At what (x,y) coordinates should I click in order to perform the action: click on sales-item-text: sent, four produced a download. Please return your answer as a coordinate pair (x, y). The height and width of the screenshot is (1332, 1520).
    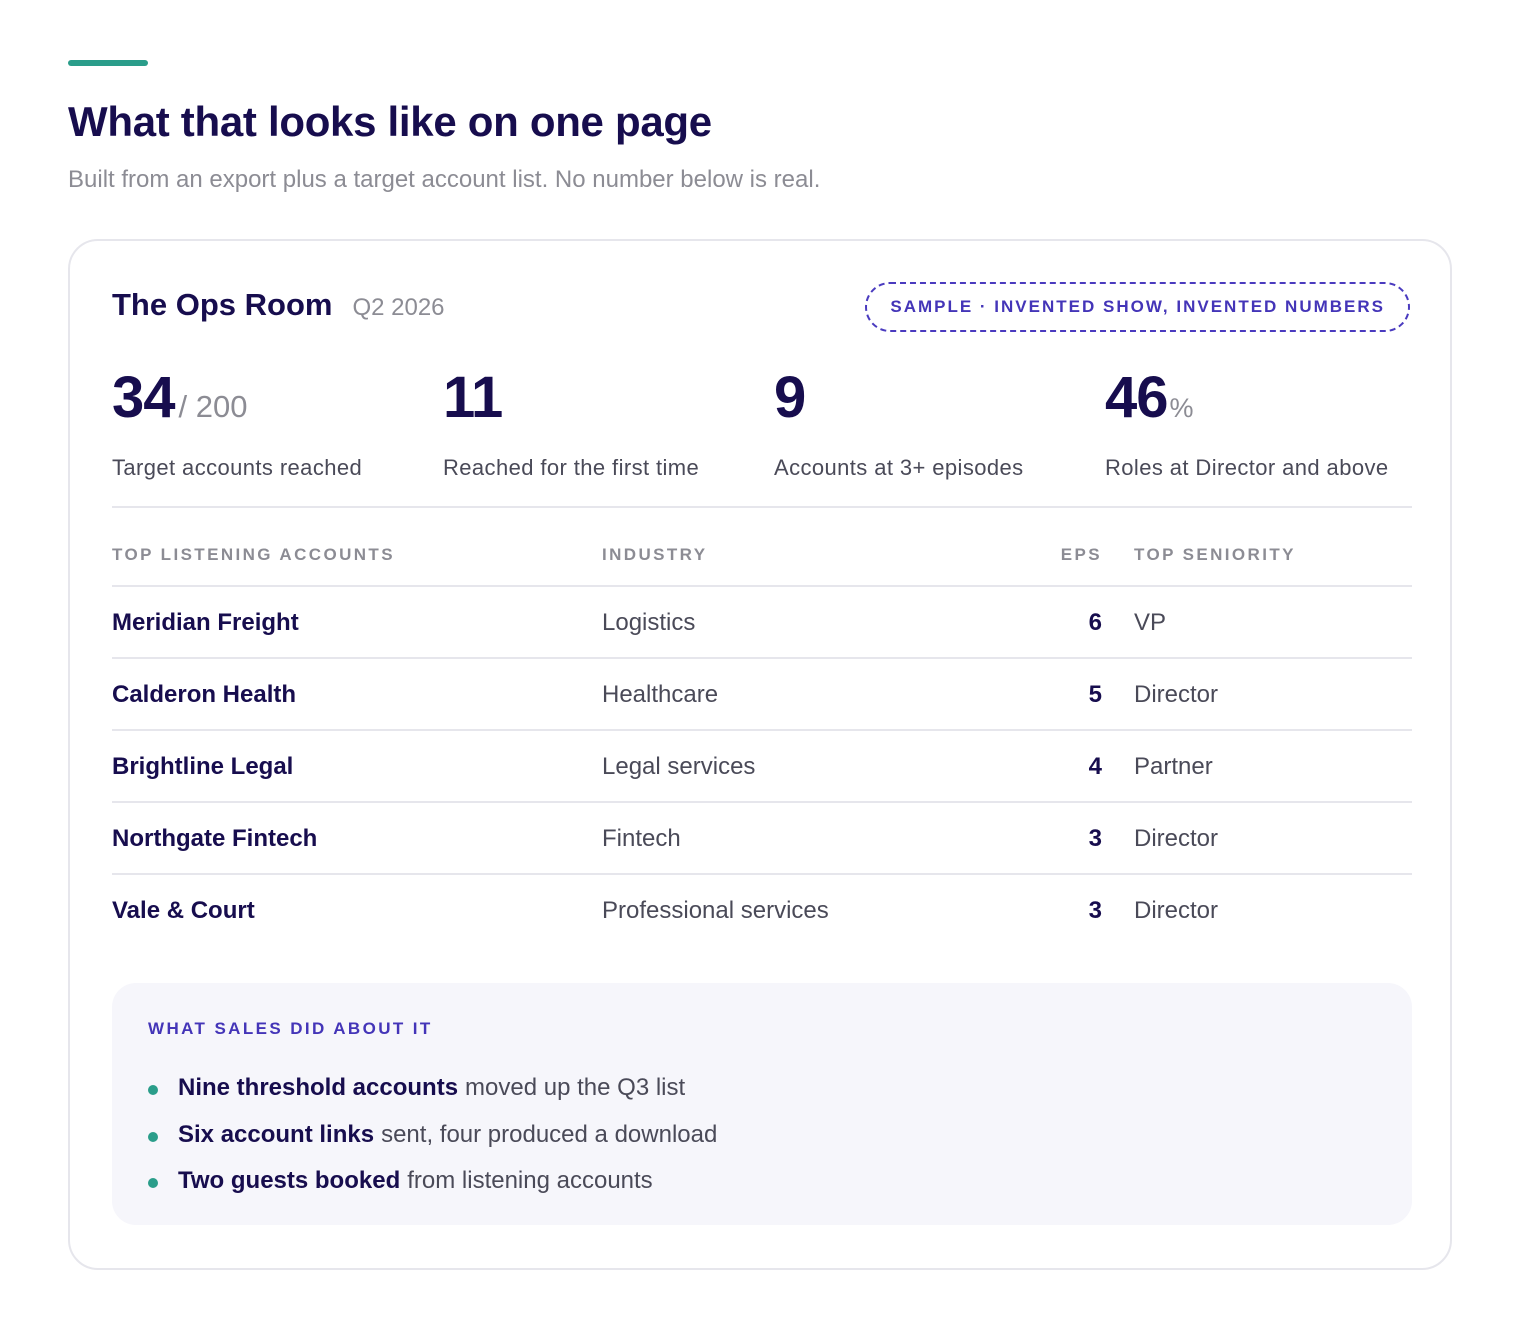
    Looking at the image, I should click on (549, 1134).